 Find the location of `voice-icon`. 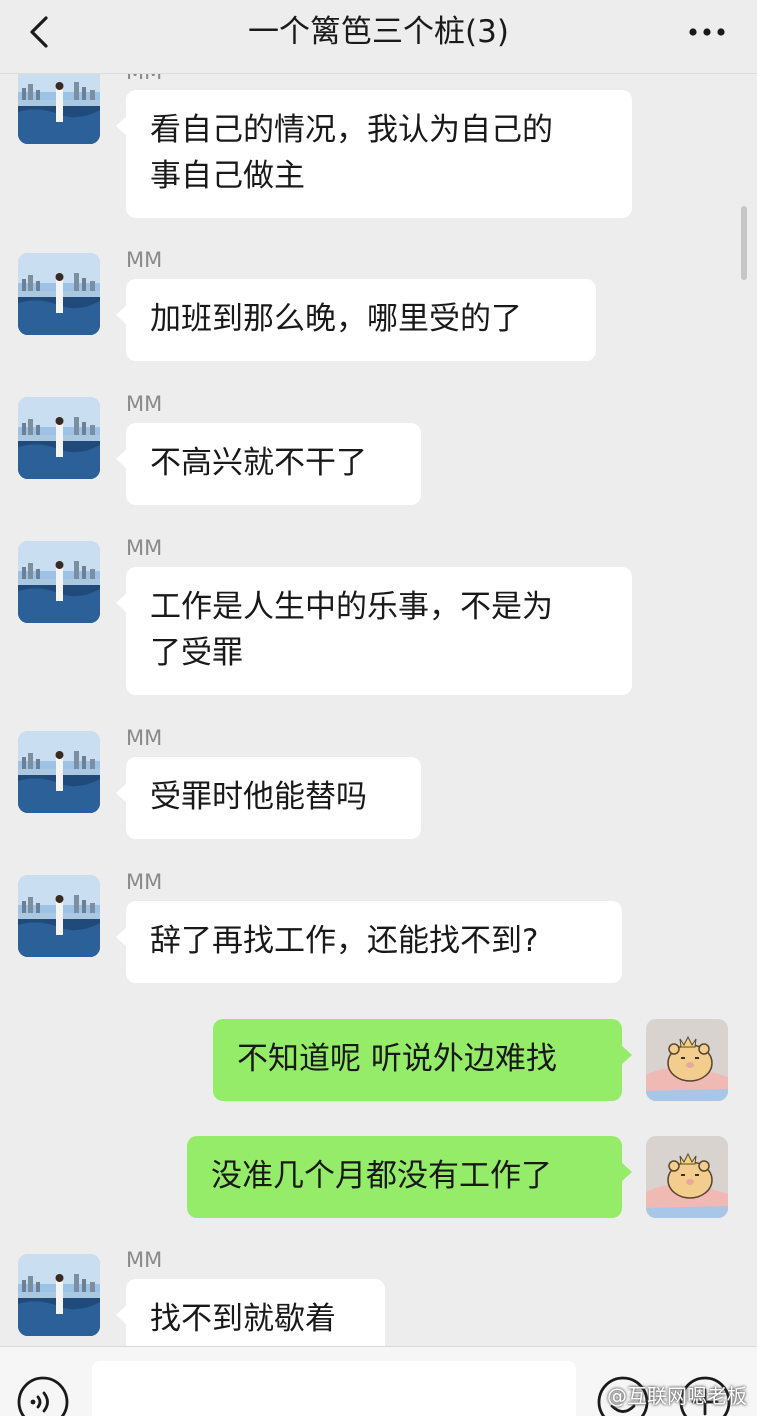

voice-icon is located at coordinates (43, 1396).